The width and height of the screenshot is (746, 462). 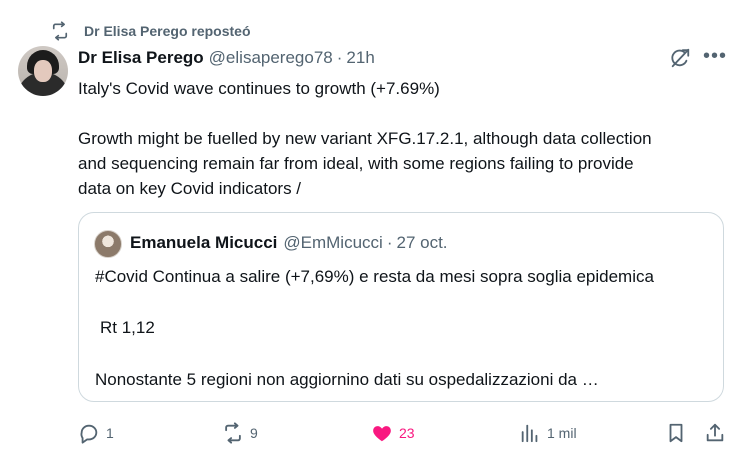 I want to click on avatar, so click(x=43, y=71).